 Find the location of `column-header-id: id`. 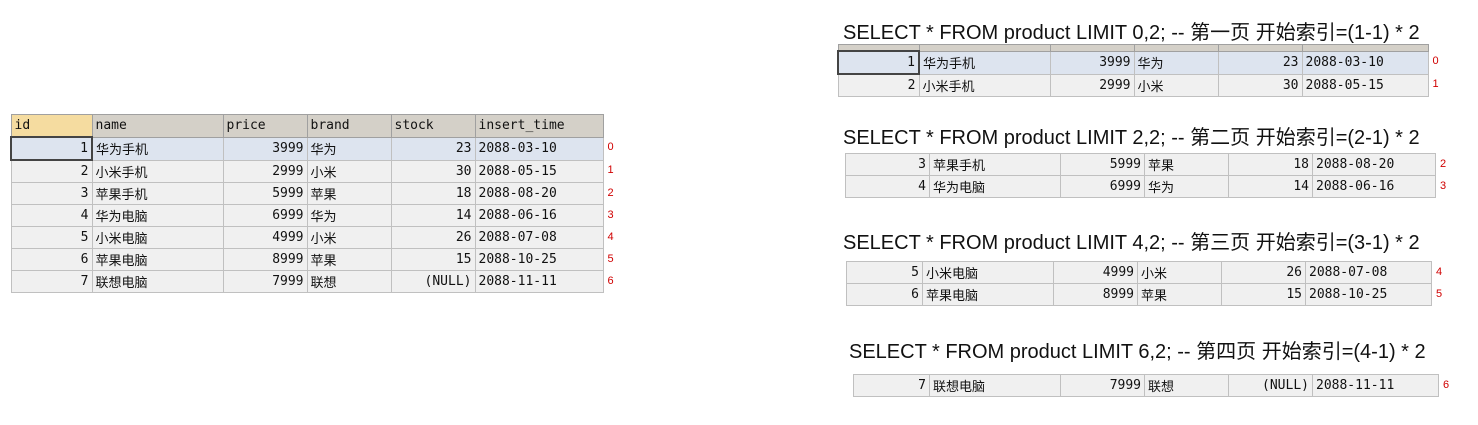

column-header-id: id is located at coordinates (51, 126).